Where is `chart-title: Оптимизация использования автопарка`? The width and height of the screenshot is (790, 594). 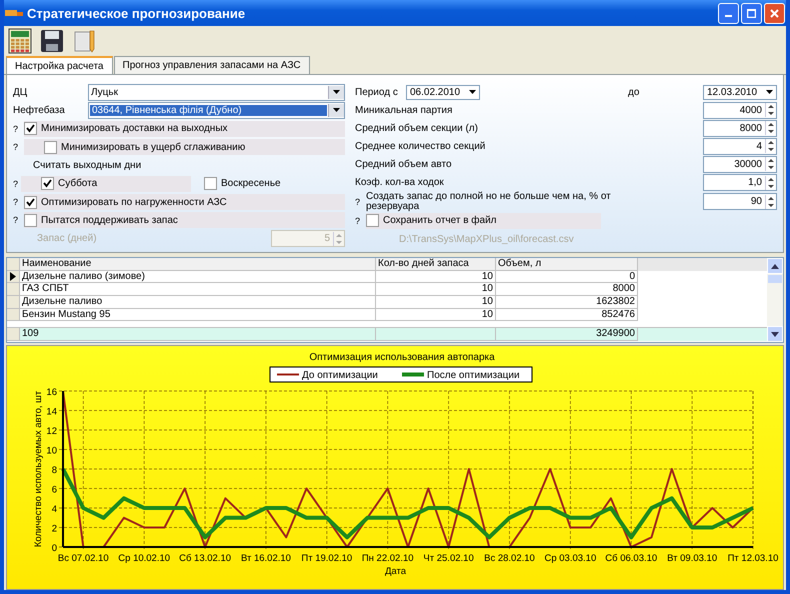 chart-title: Оптимизация использования автопарка is located at coordinates (402, 357).